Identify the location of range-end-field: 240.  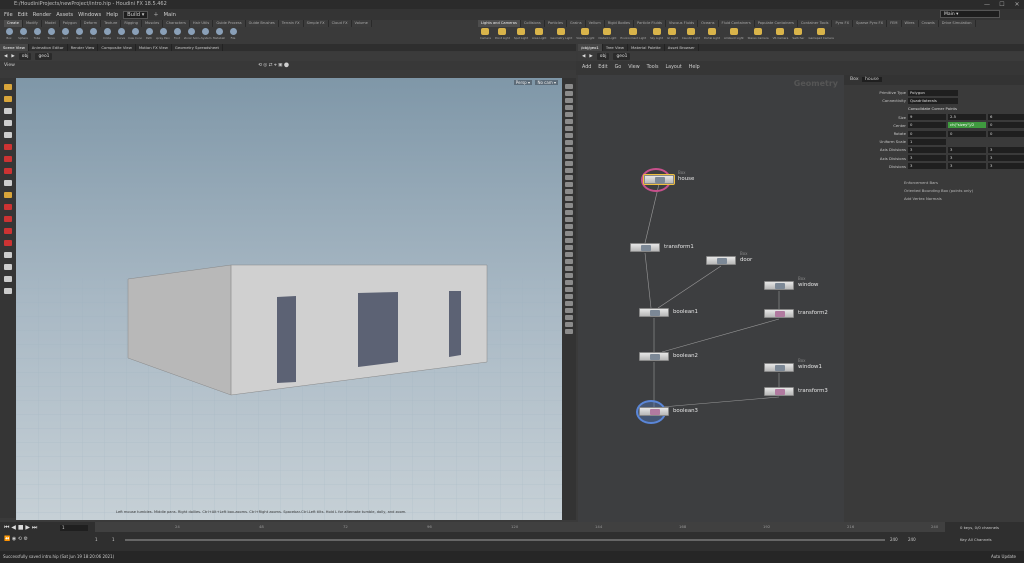
(894, 539).